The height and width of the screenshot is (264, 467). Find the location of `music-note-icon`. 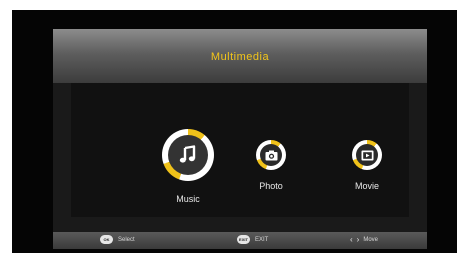

music-note-icon is located at coordinates (187, 154).